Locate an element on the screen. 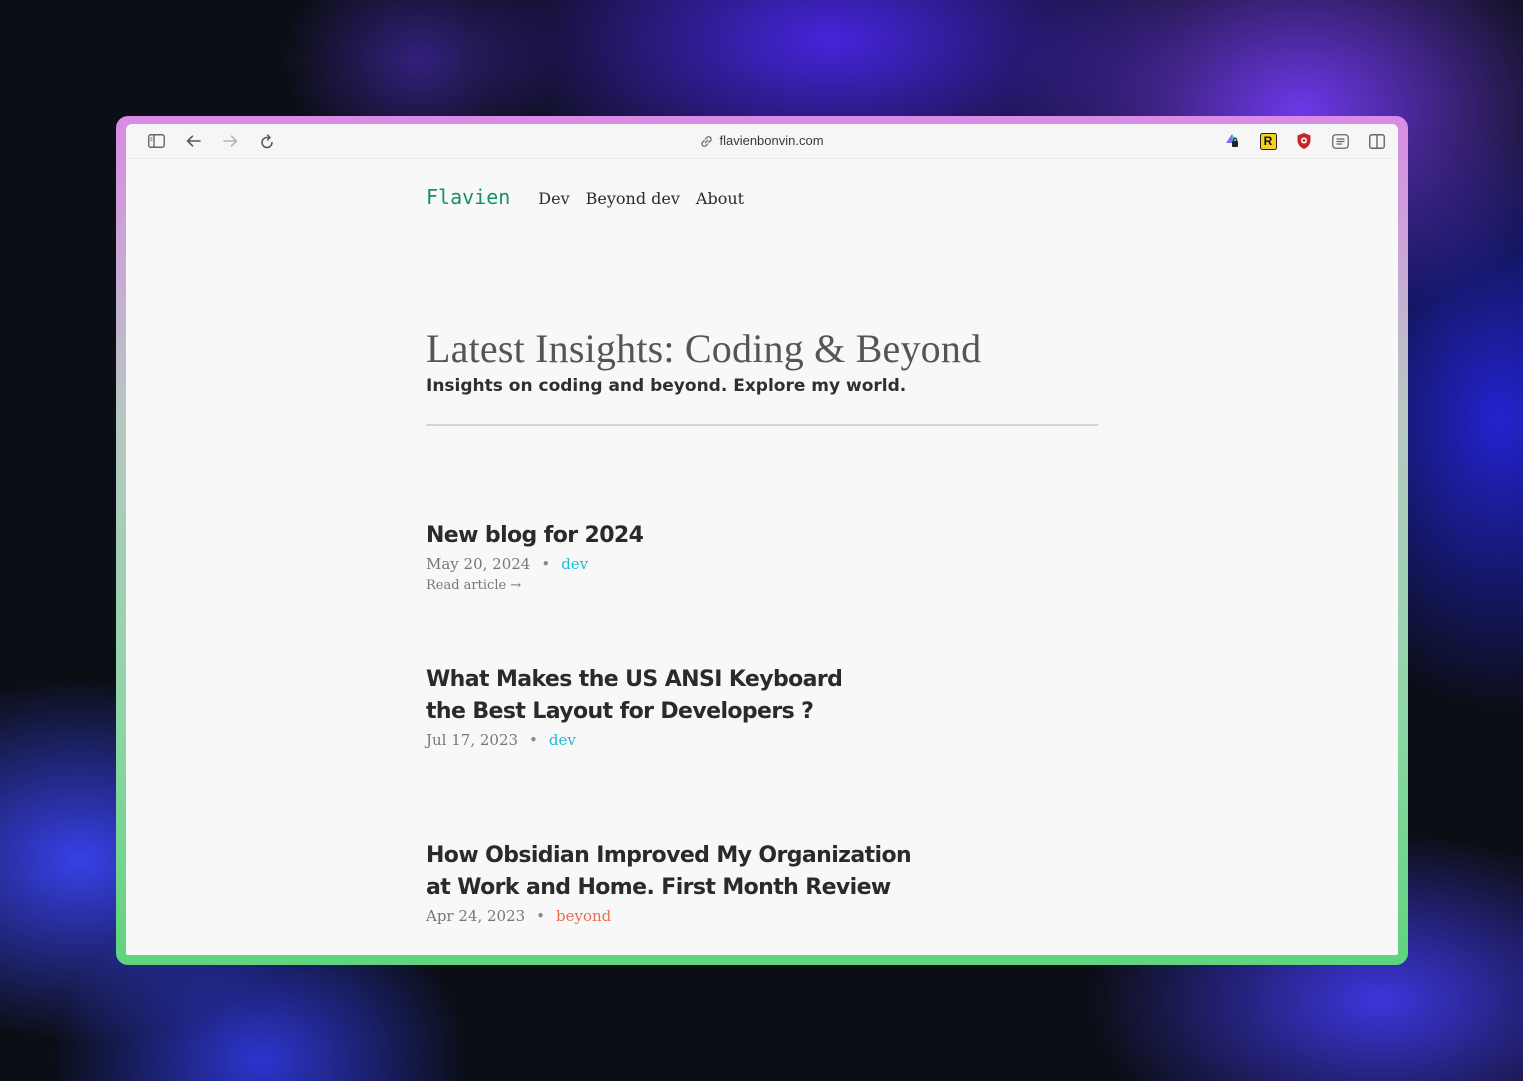  post-title-line: What Makes the US ANSI Keyboard is located at coordinates (634, 679).